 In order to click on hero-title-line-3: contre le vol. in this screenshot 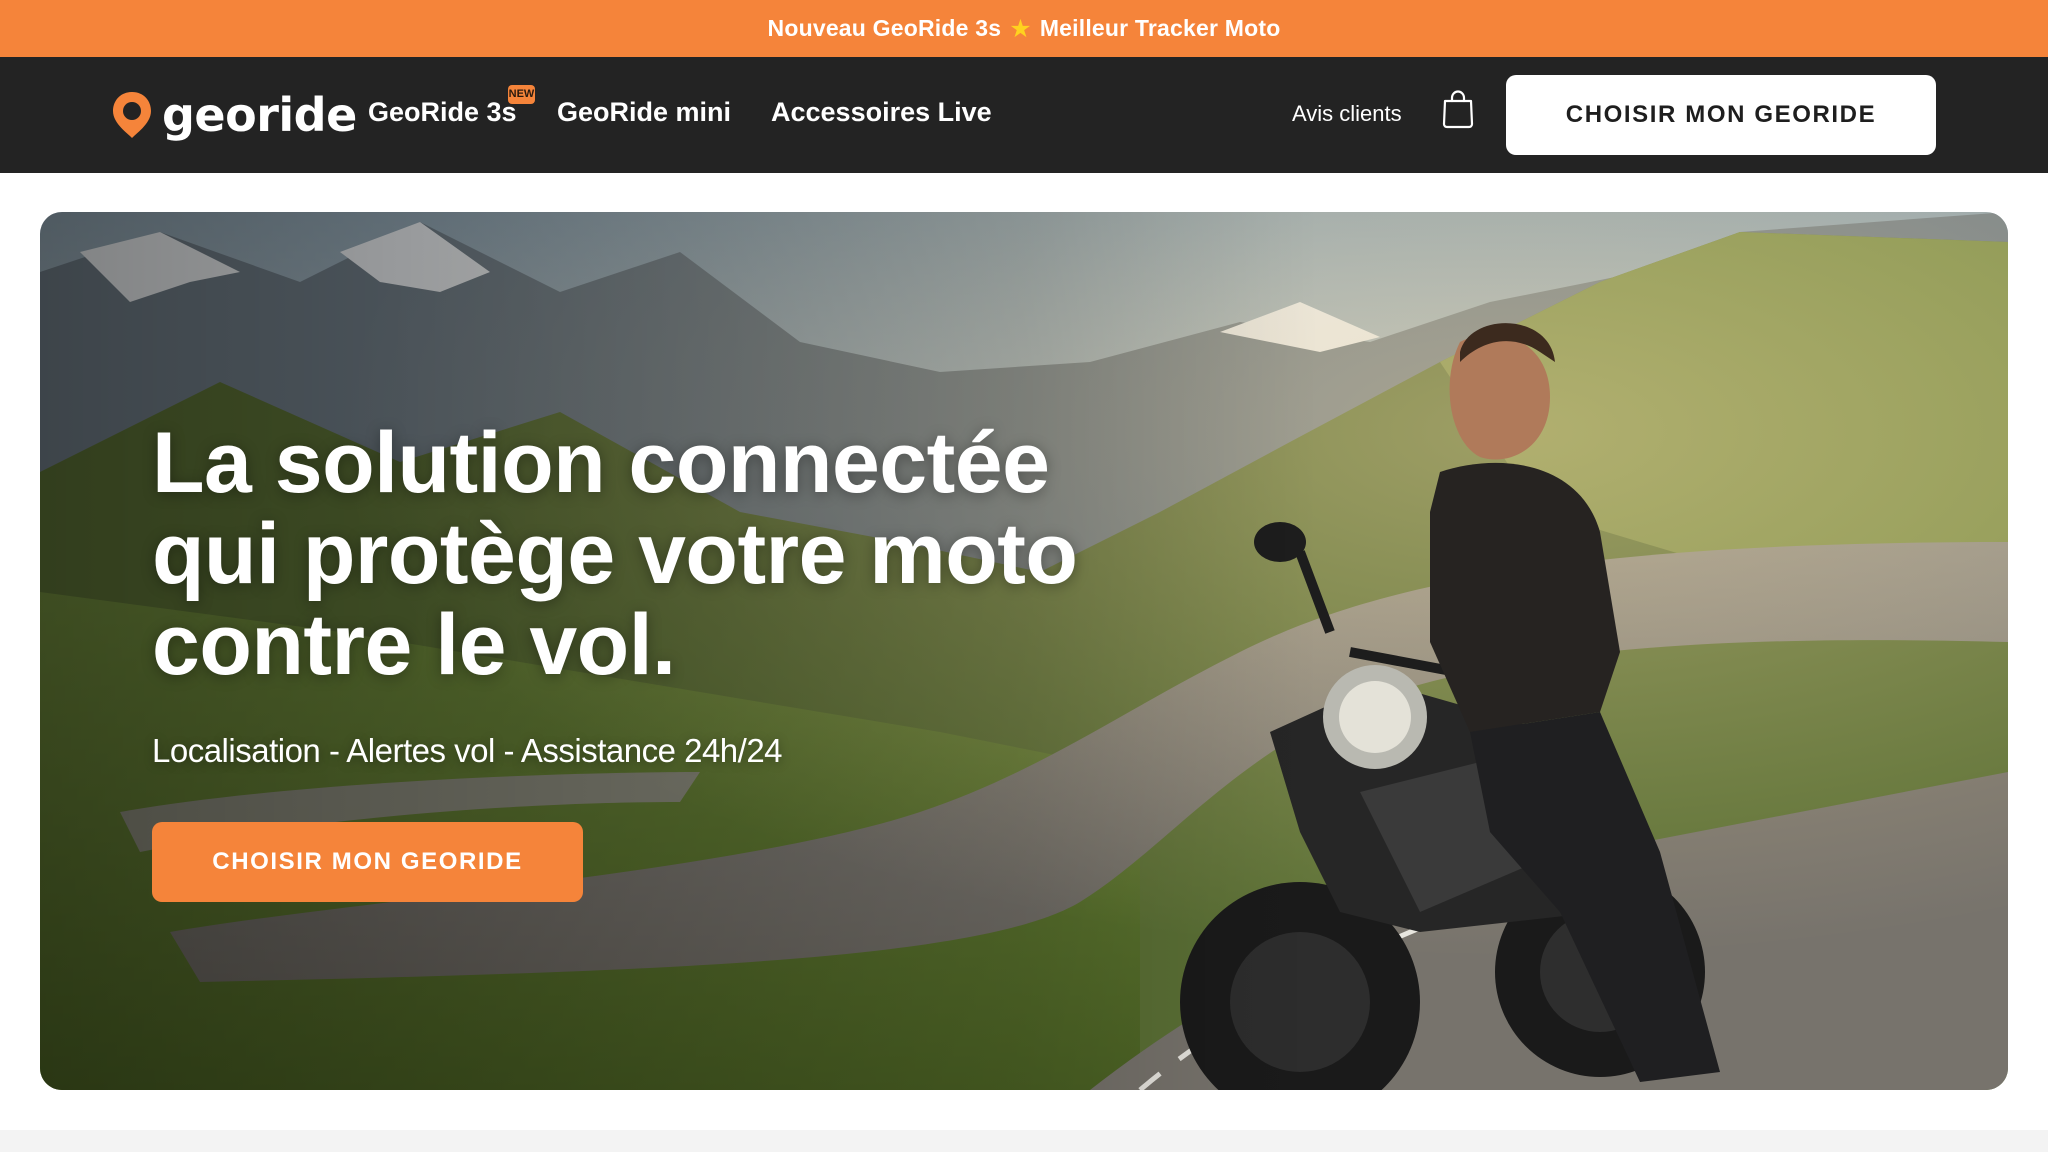, I will do `click(414, 645)`.